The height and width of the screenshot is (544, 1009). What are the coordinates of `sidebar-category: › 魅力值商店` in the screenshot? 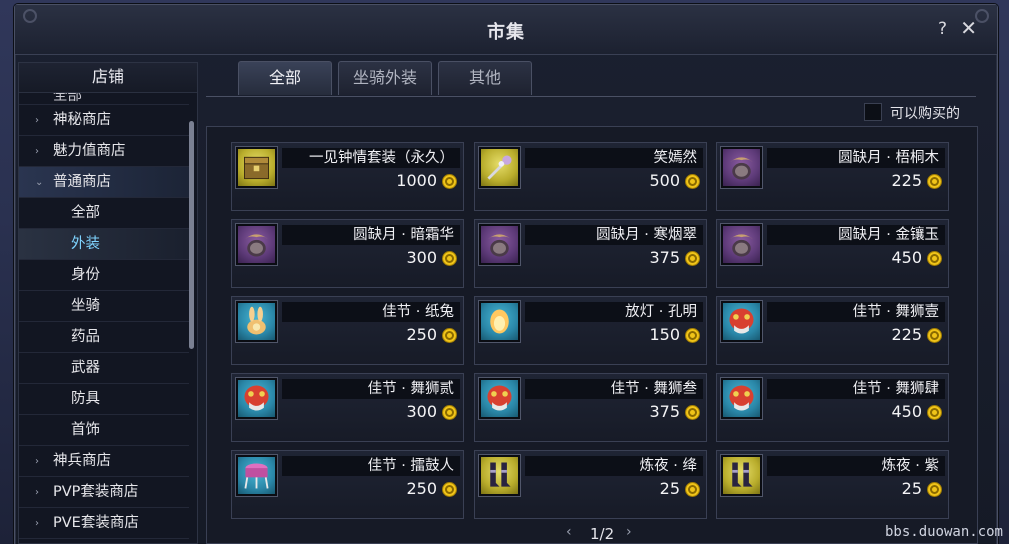 It's located at (104, 151).